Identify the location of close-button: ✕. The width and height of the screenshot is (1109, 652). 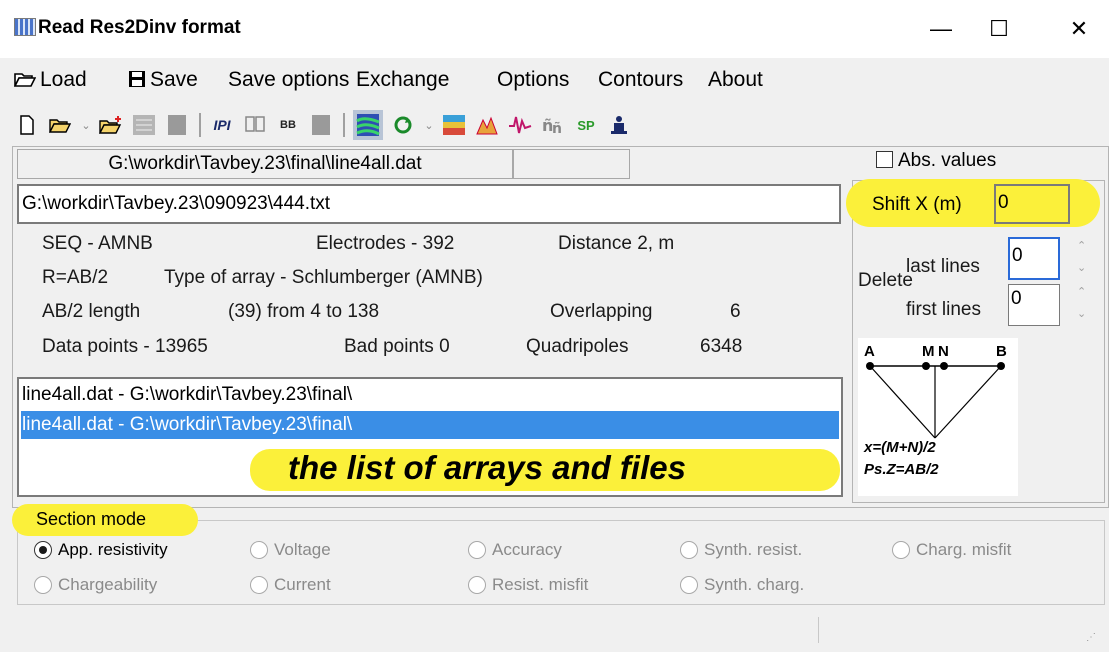
(1079, 29).